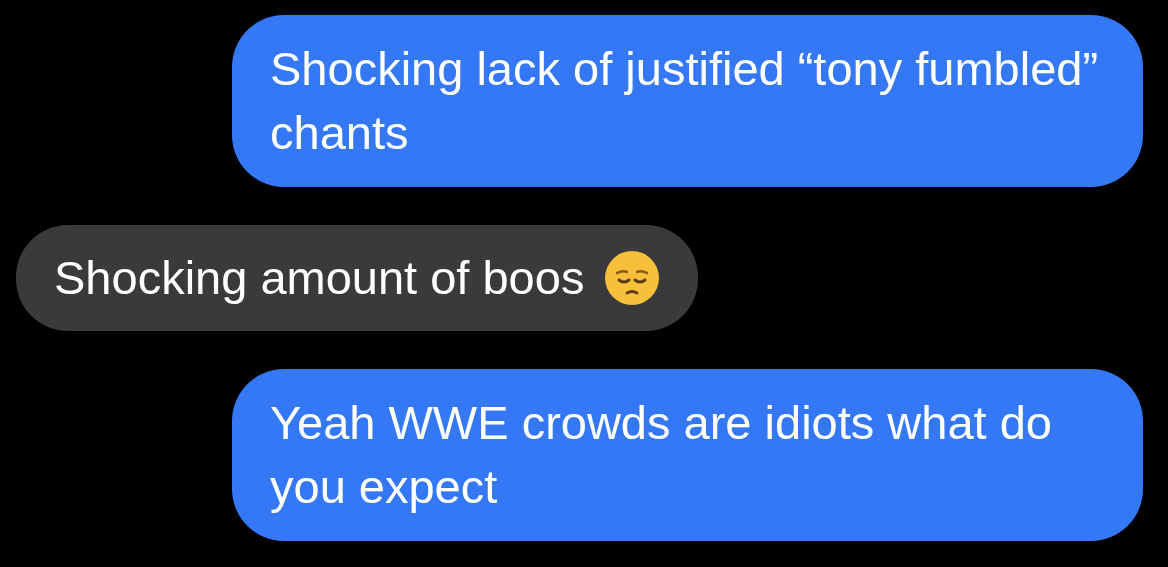 This screenshot has height=567, width=1168. I want to click on message-bubble: Shocking amount of boos, so click(357, 278).